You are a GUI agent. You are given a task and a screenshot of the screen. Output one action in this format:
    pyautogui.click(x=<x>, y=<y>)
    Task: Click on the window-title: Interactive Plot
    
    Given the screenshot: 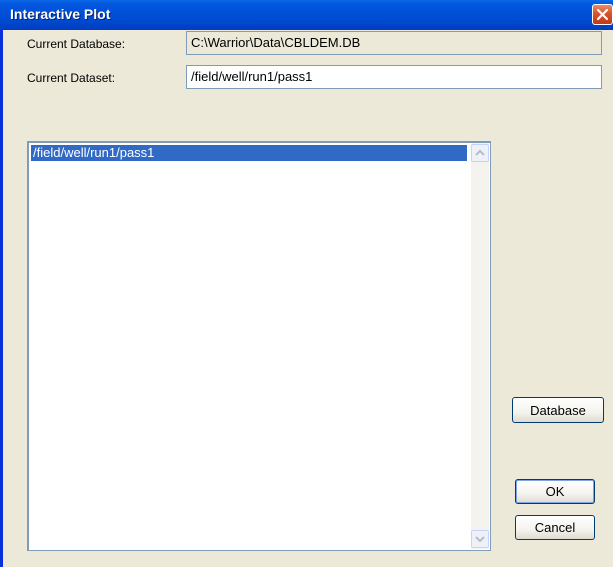 What is the action you would take?
    pyautogui.click(x=60, y=14)
    